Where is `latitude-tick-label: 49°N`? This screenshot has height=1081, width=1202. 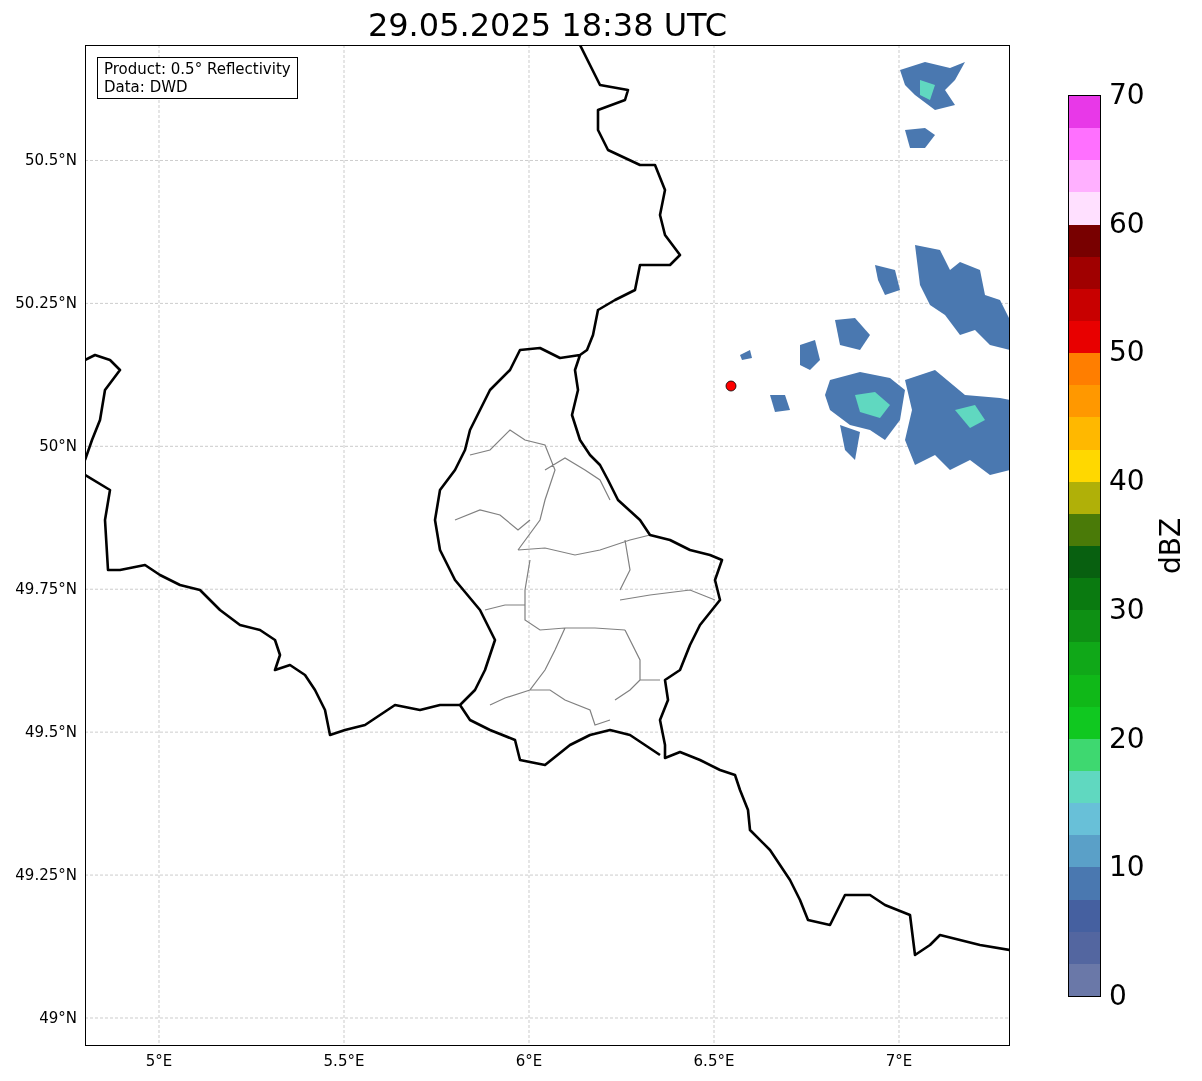 latitude-tick-label: 49°N is located at coordinates (58, 1018).